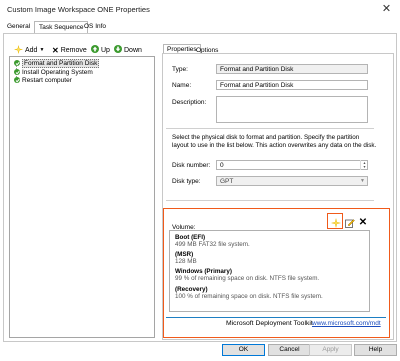 This screenshot has width=400, height=361. Describe the element at coordinates (95, 26) in the screenshot. I see `tab-os-info: OS Info` at that location.